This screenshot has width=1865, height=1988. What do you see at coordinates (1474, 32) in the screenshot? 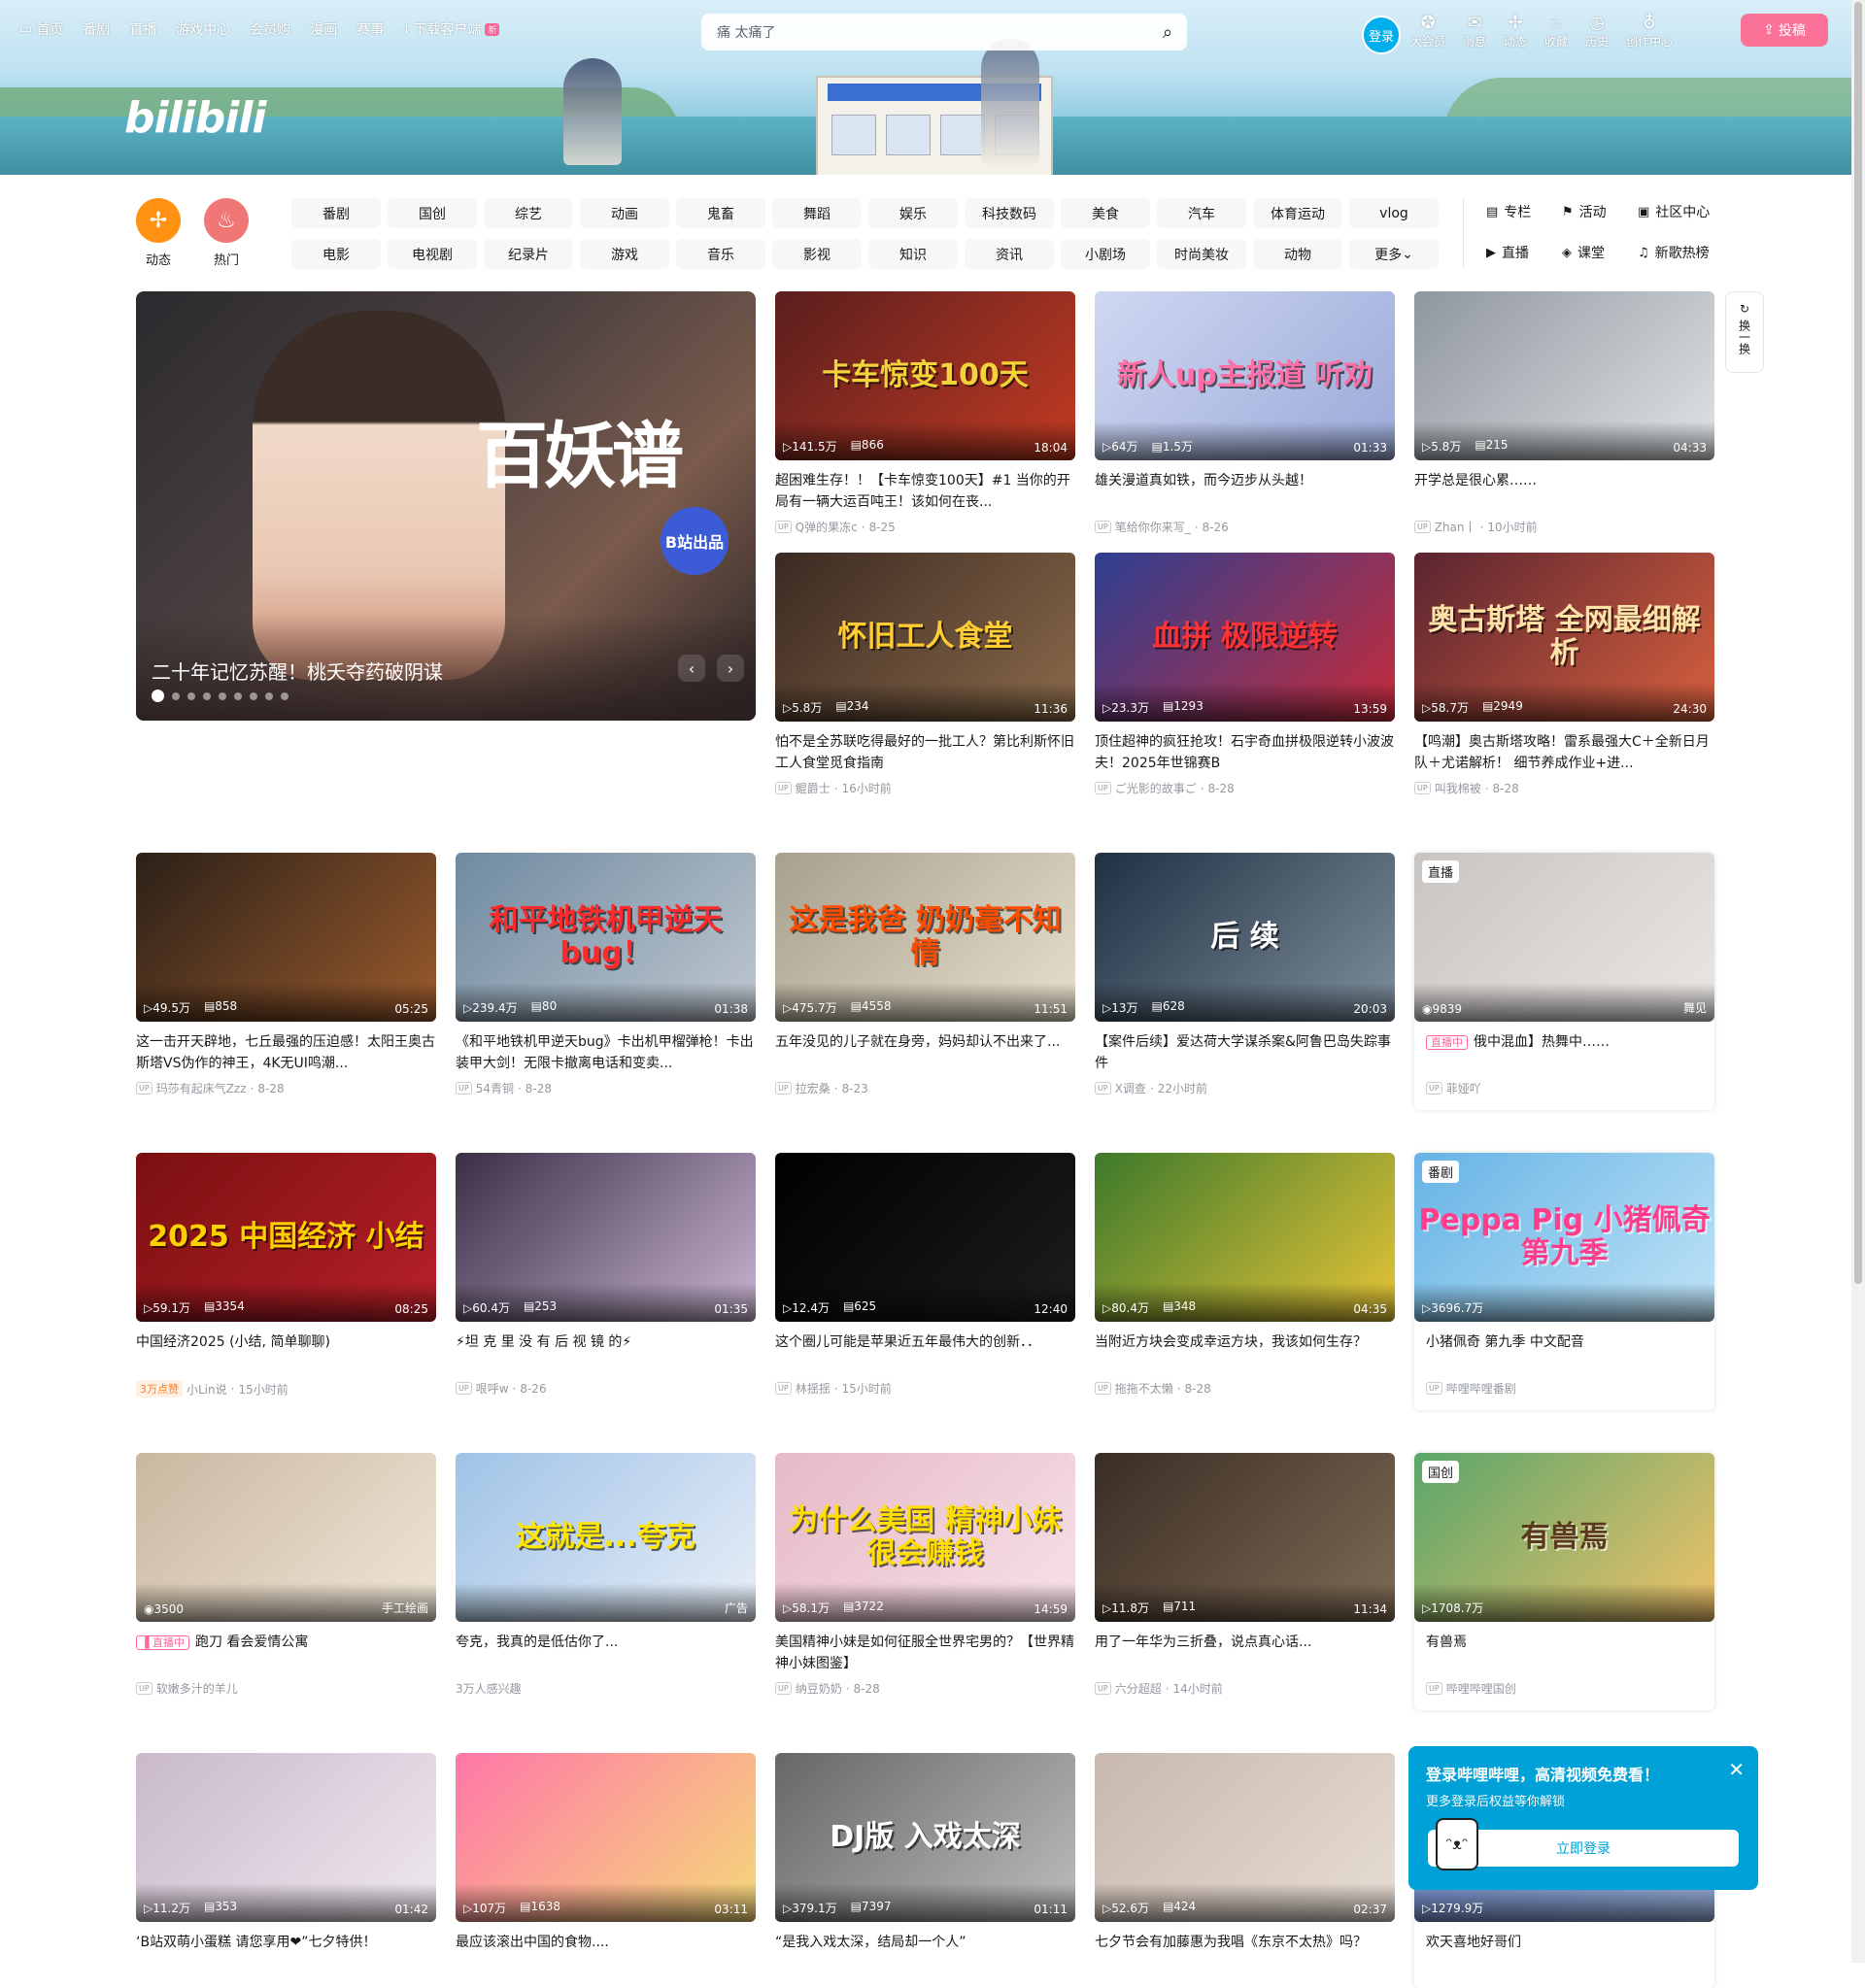
I see `messages-button: ✉ 消息` at bounding box center [1474, 32].